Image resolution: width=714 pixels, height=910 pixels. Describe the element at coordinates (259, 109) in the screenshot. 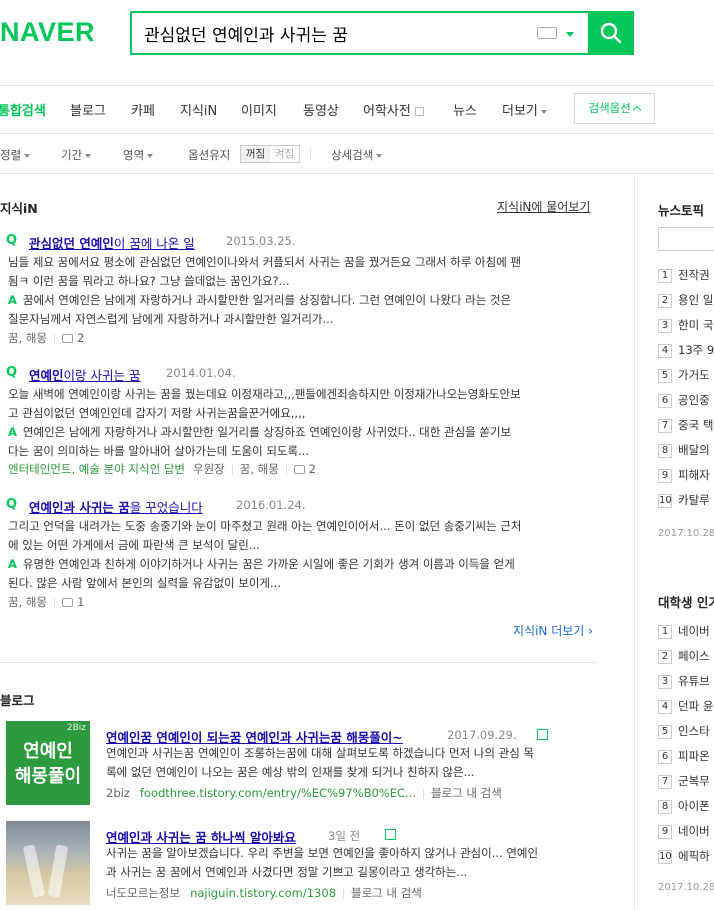

I see `tab-images: 이미지` at that location.